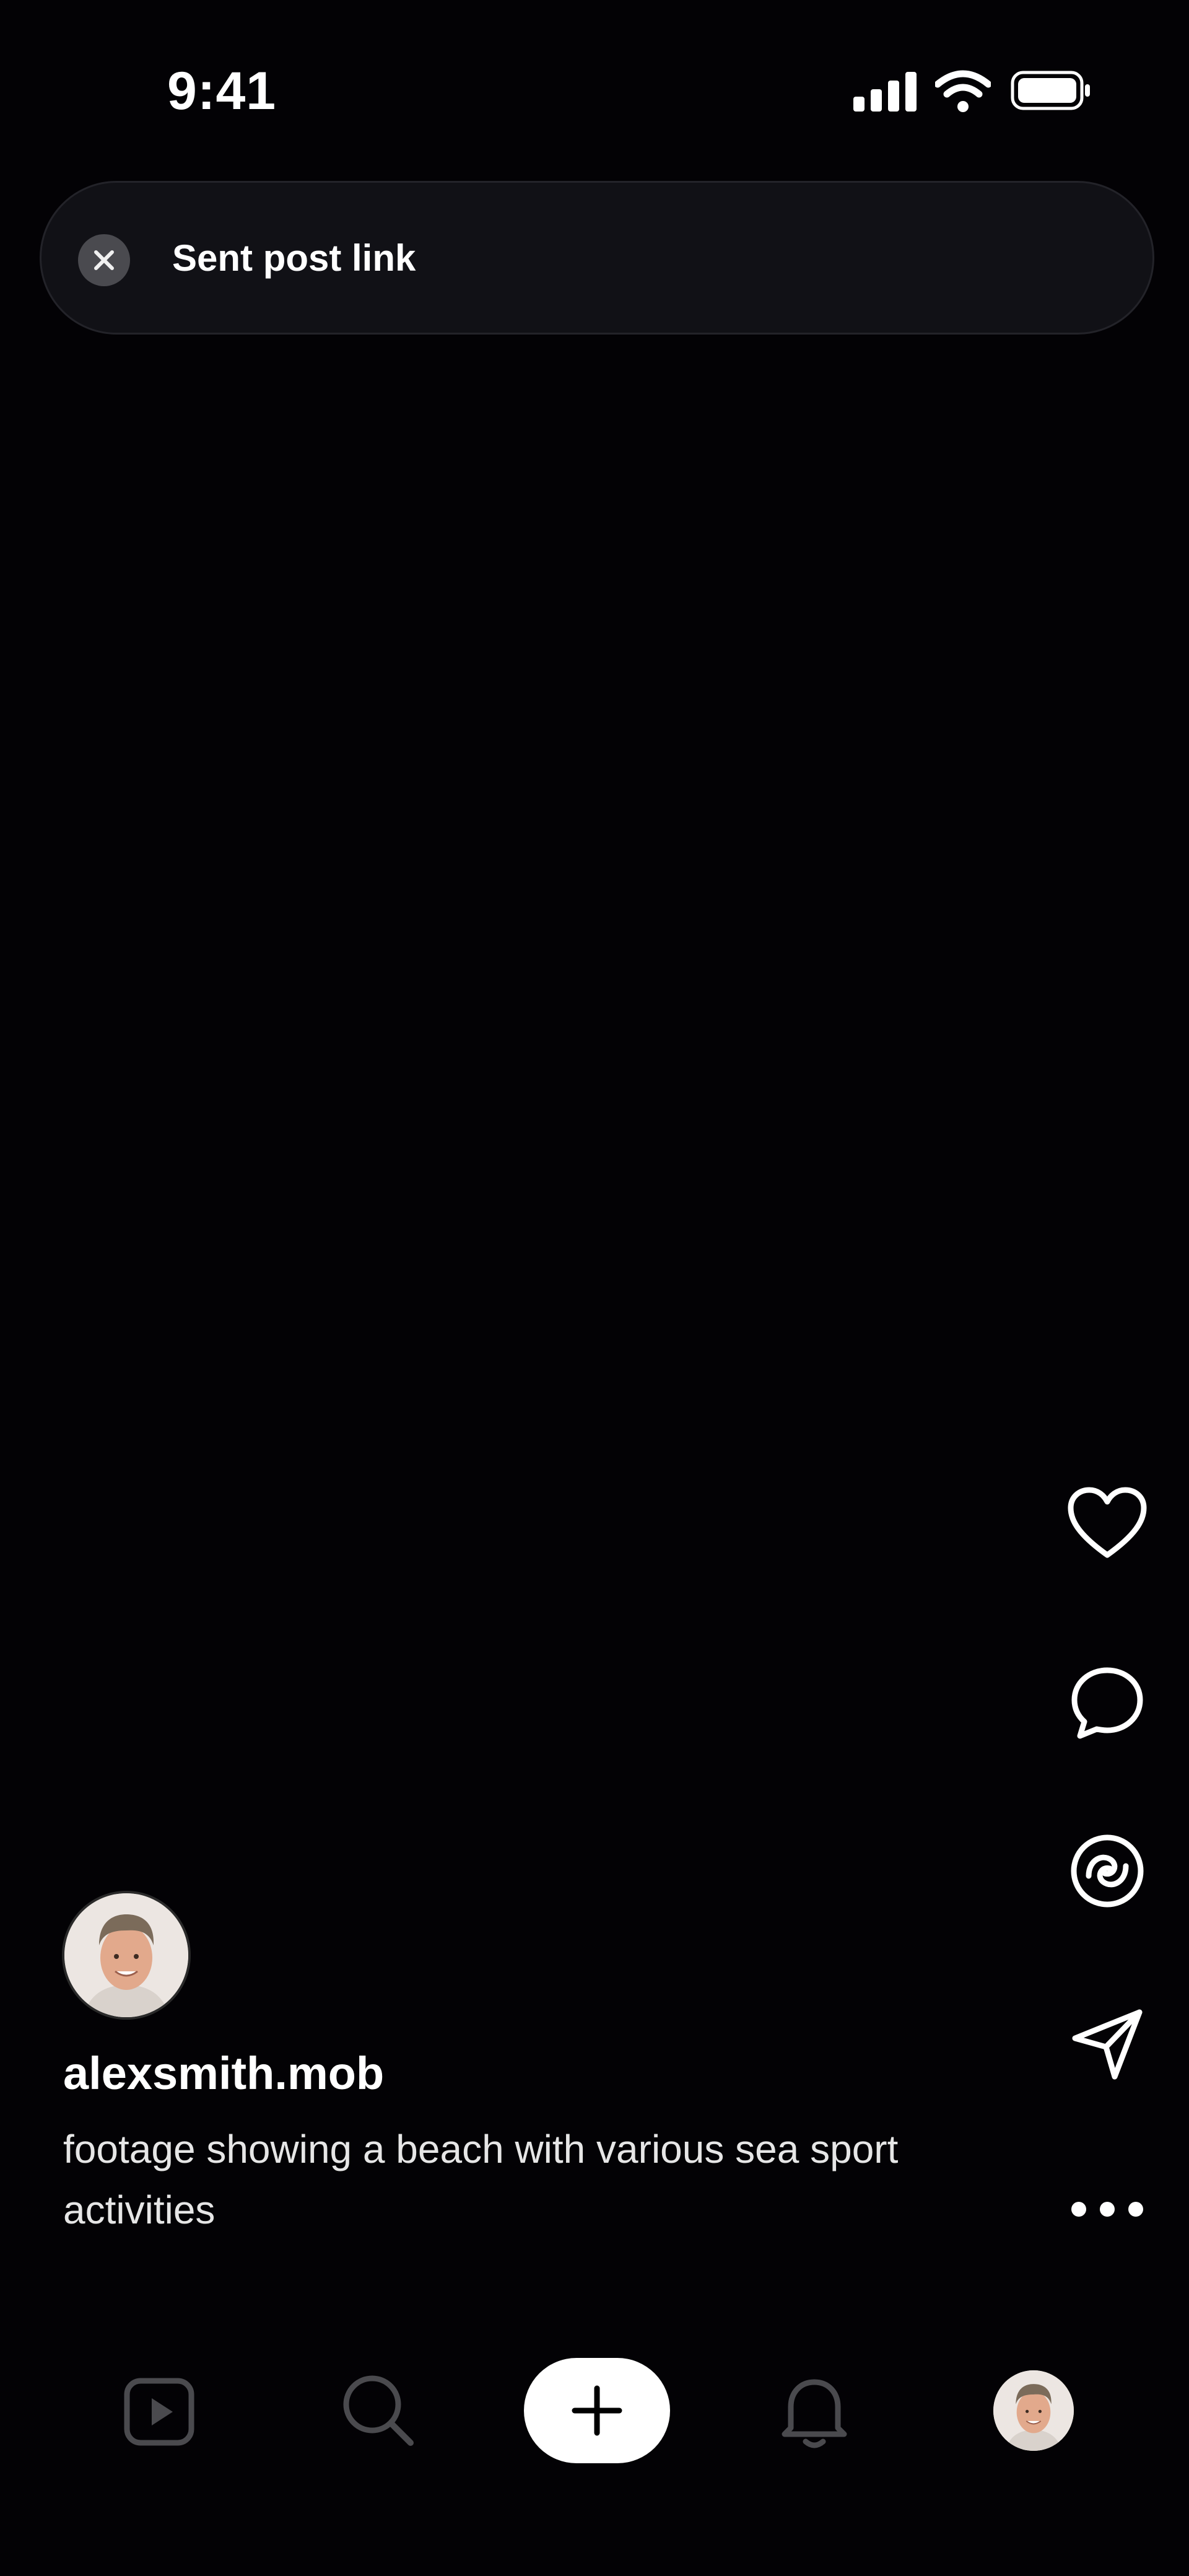 The height and width of the screenshot is (2576, 1189). I want to click on close-icon, so click(104, 260).